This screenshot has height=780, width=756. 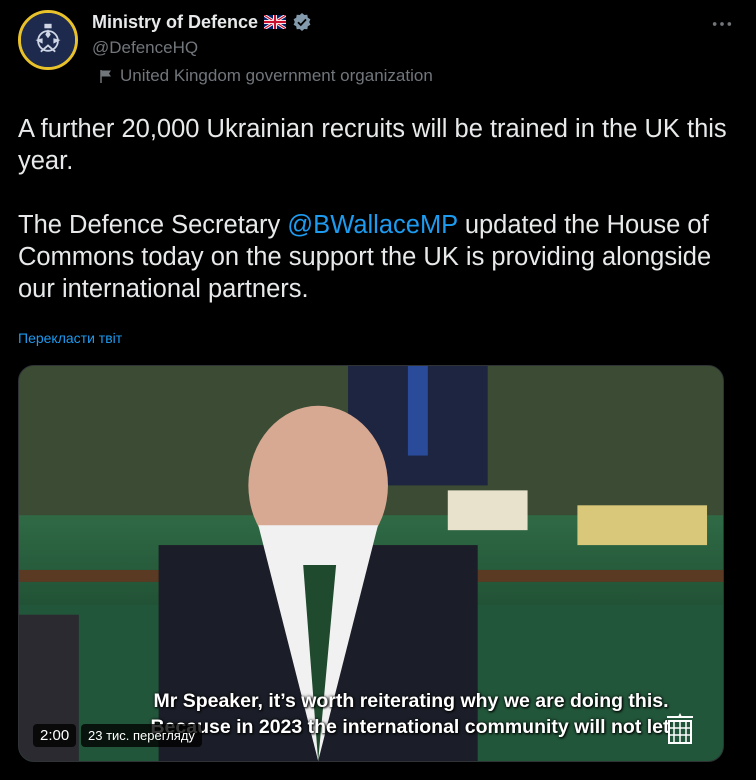 What do you see at coordinates (202, 48) in the screenshot?
I see `handle: @DefenceHQ` at bounding box center [202, 48].